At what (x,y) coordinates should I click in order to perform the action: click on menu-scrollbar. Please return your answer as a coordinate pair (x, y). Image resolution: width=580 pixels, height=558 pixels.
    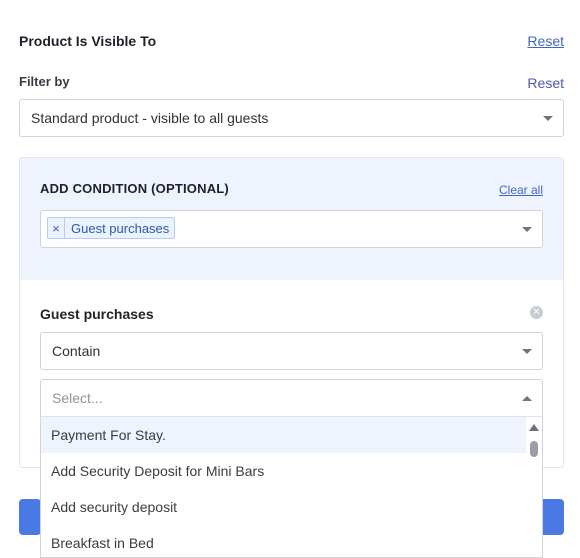
    Looking at the image, I should click on (534, 487).